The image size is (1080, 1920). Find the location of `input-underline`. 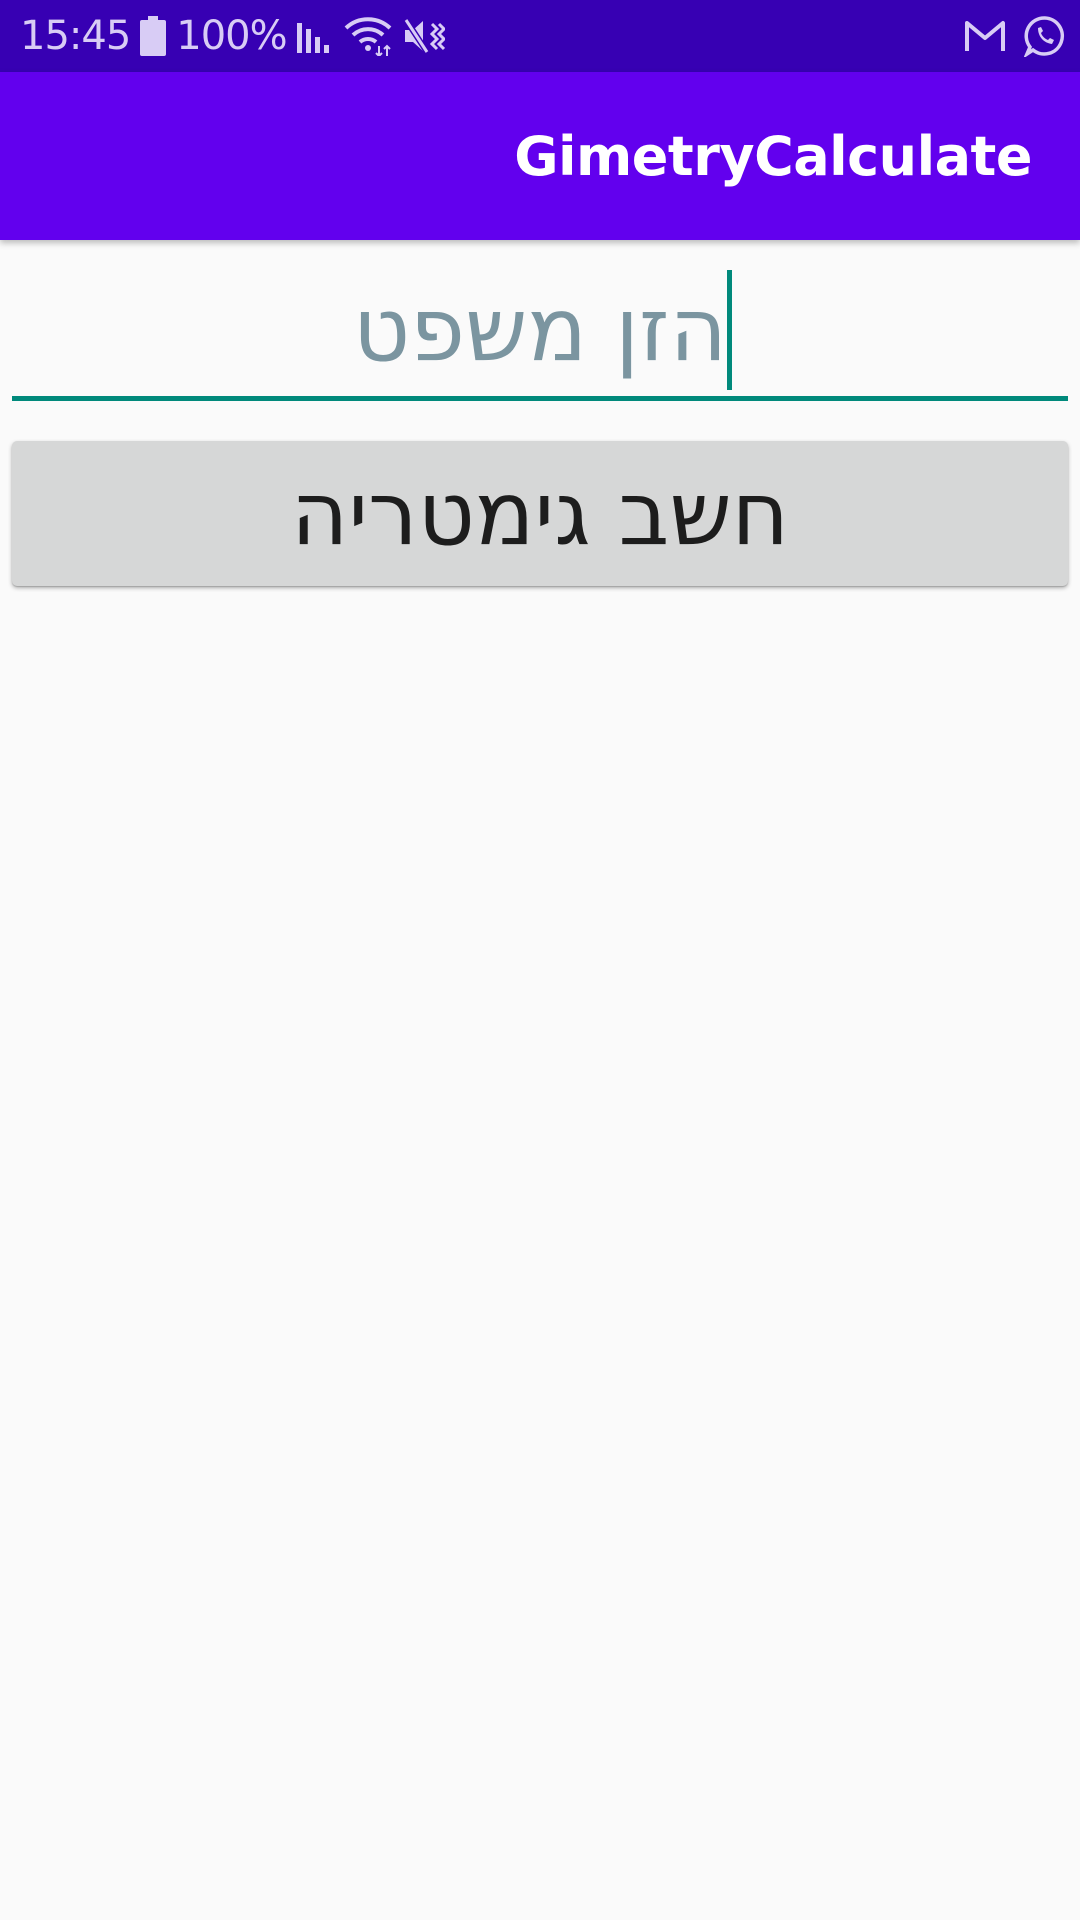

input-underline is located at coordinates (540, 398).